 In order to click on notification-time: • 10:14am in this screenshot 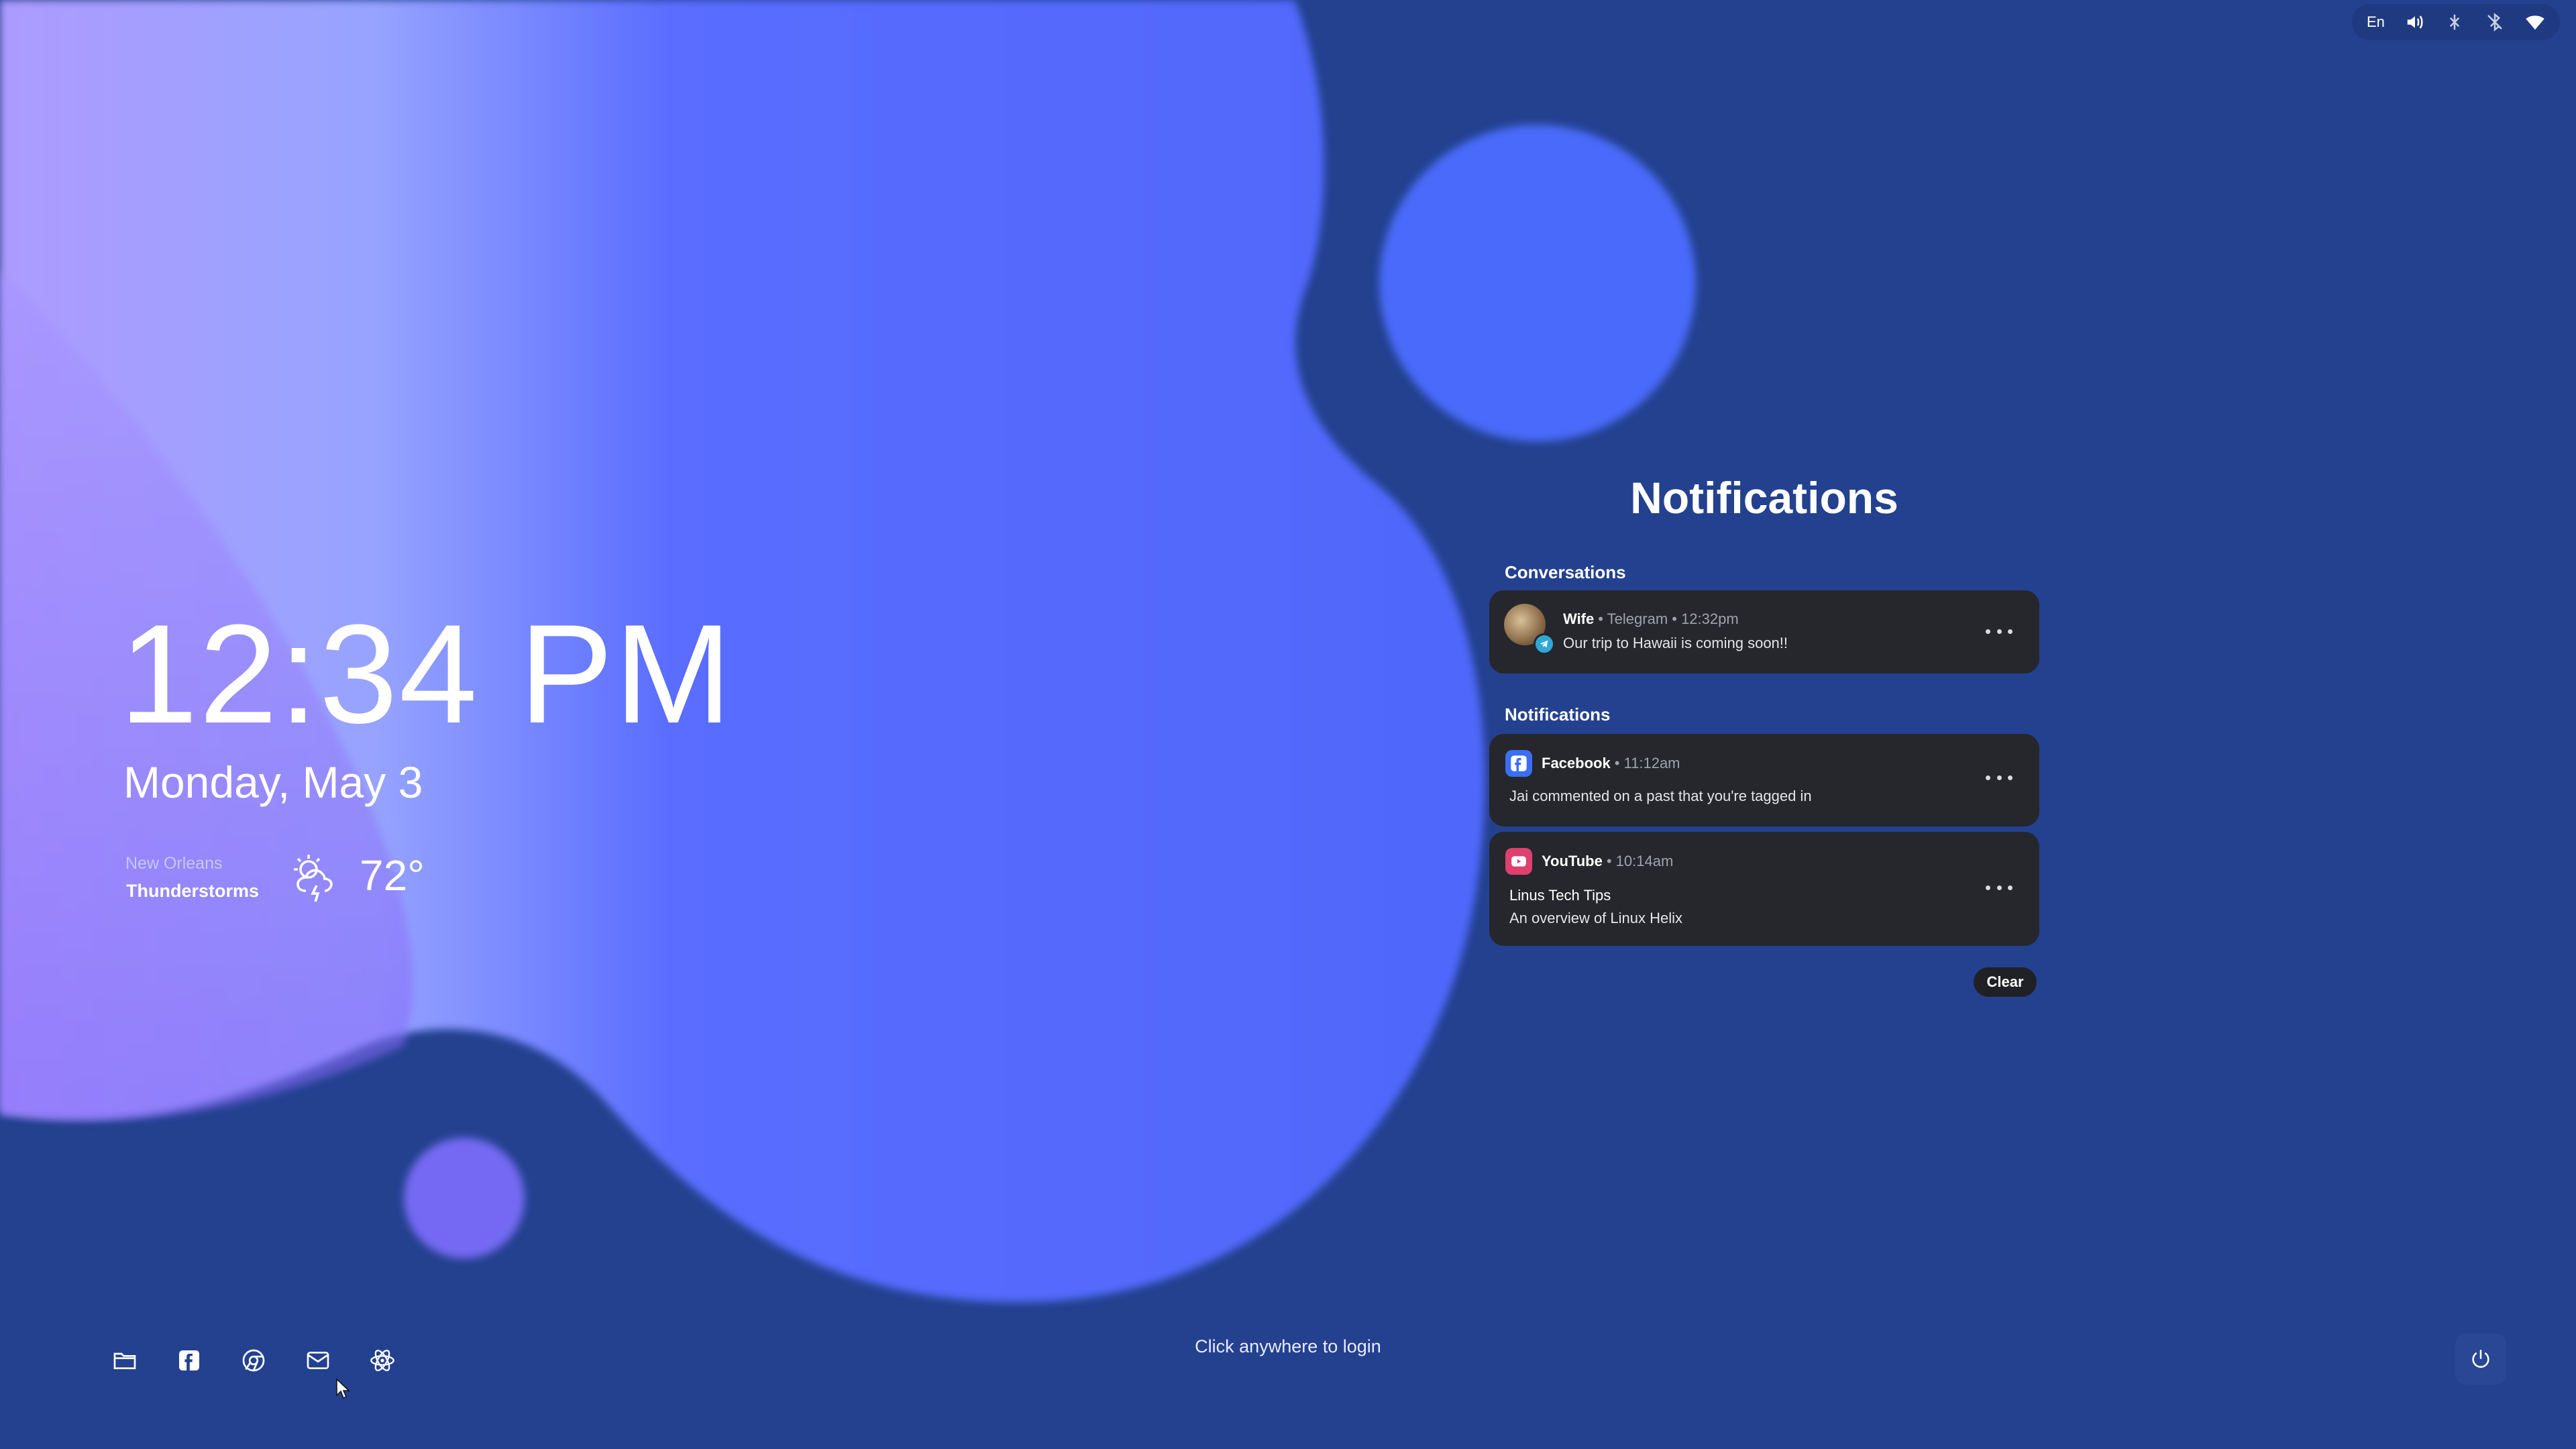, I will do `click(1640, 861)`.